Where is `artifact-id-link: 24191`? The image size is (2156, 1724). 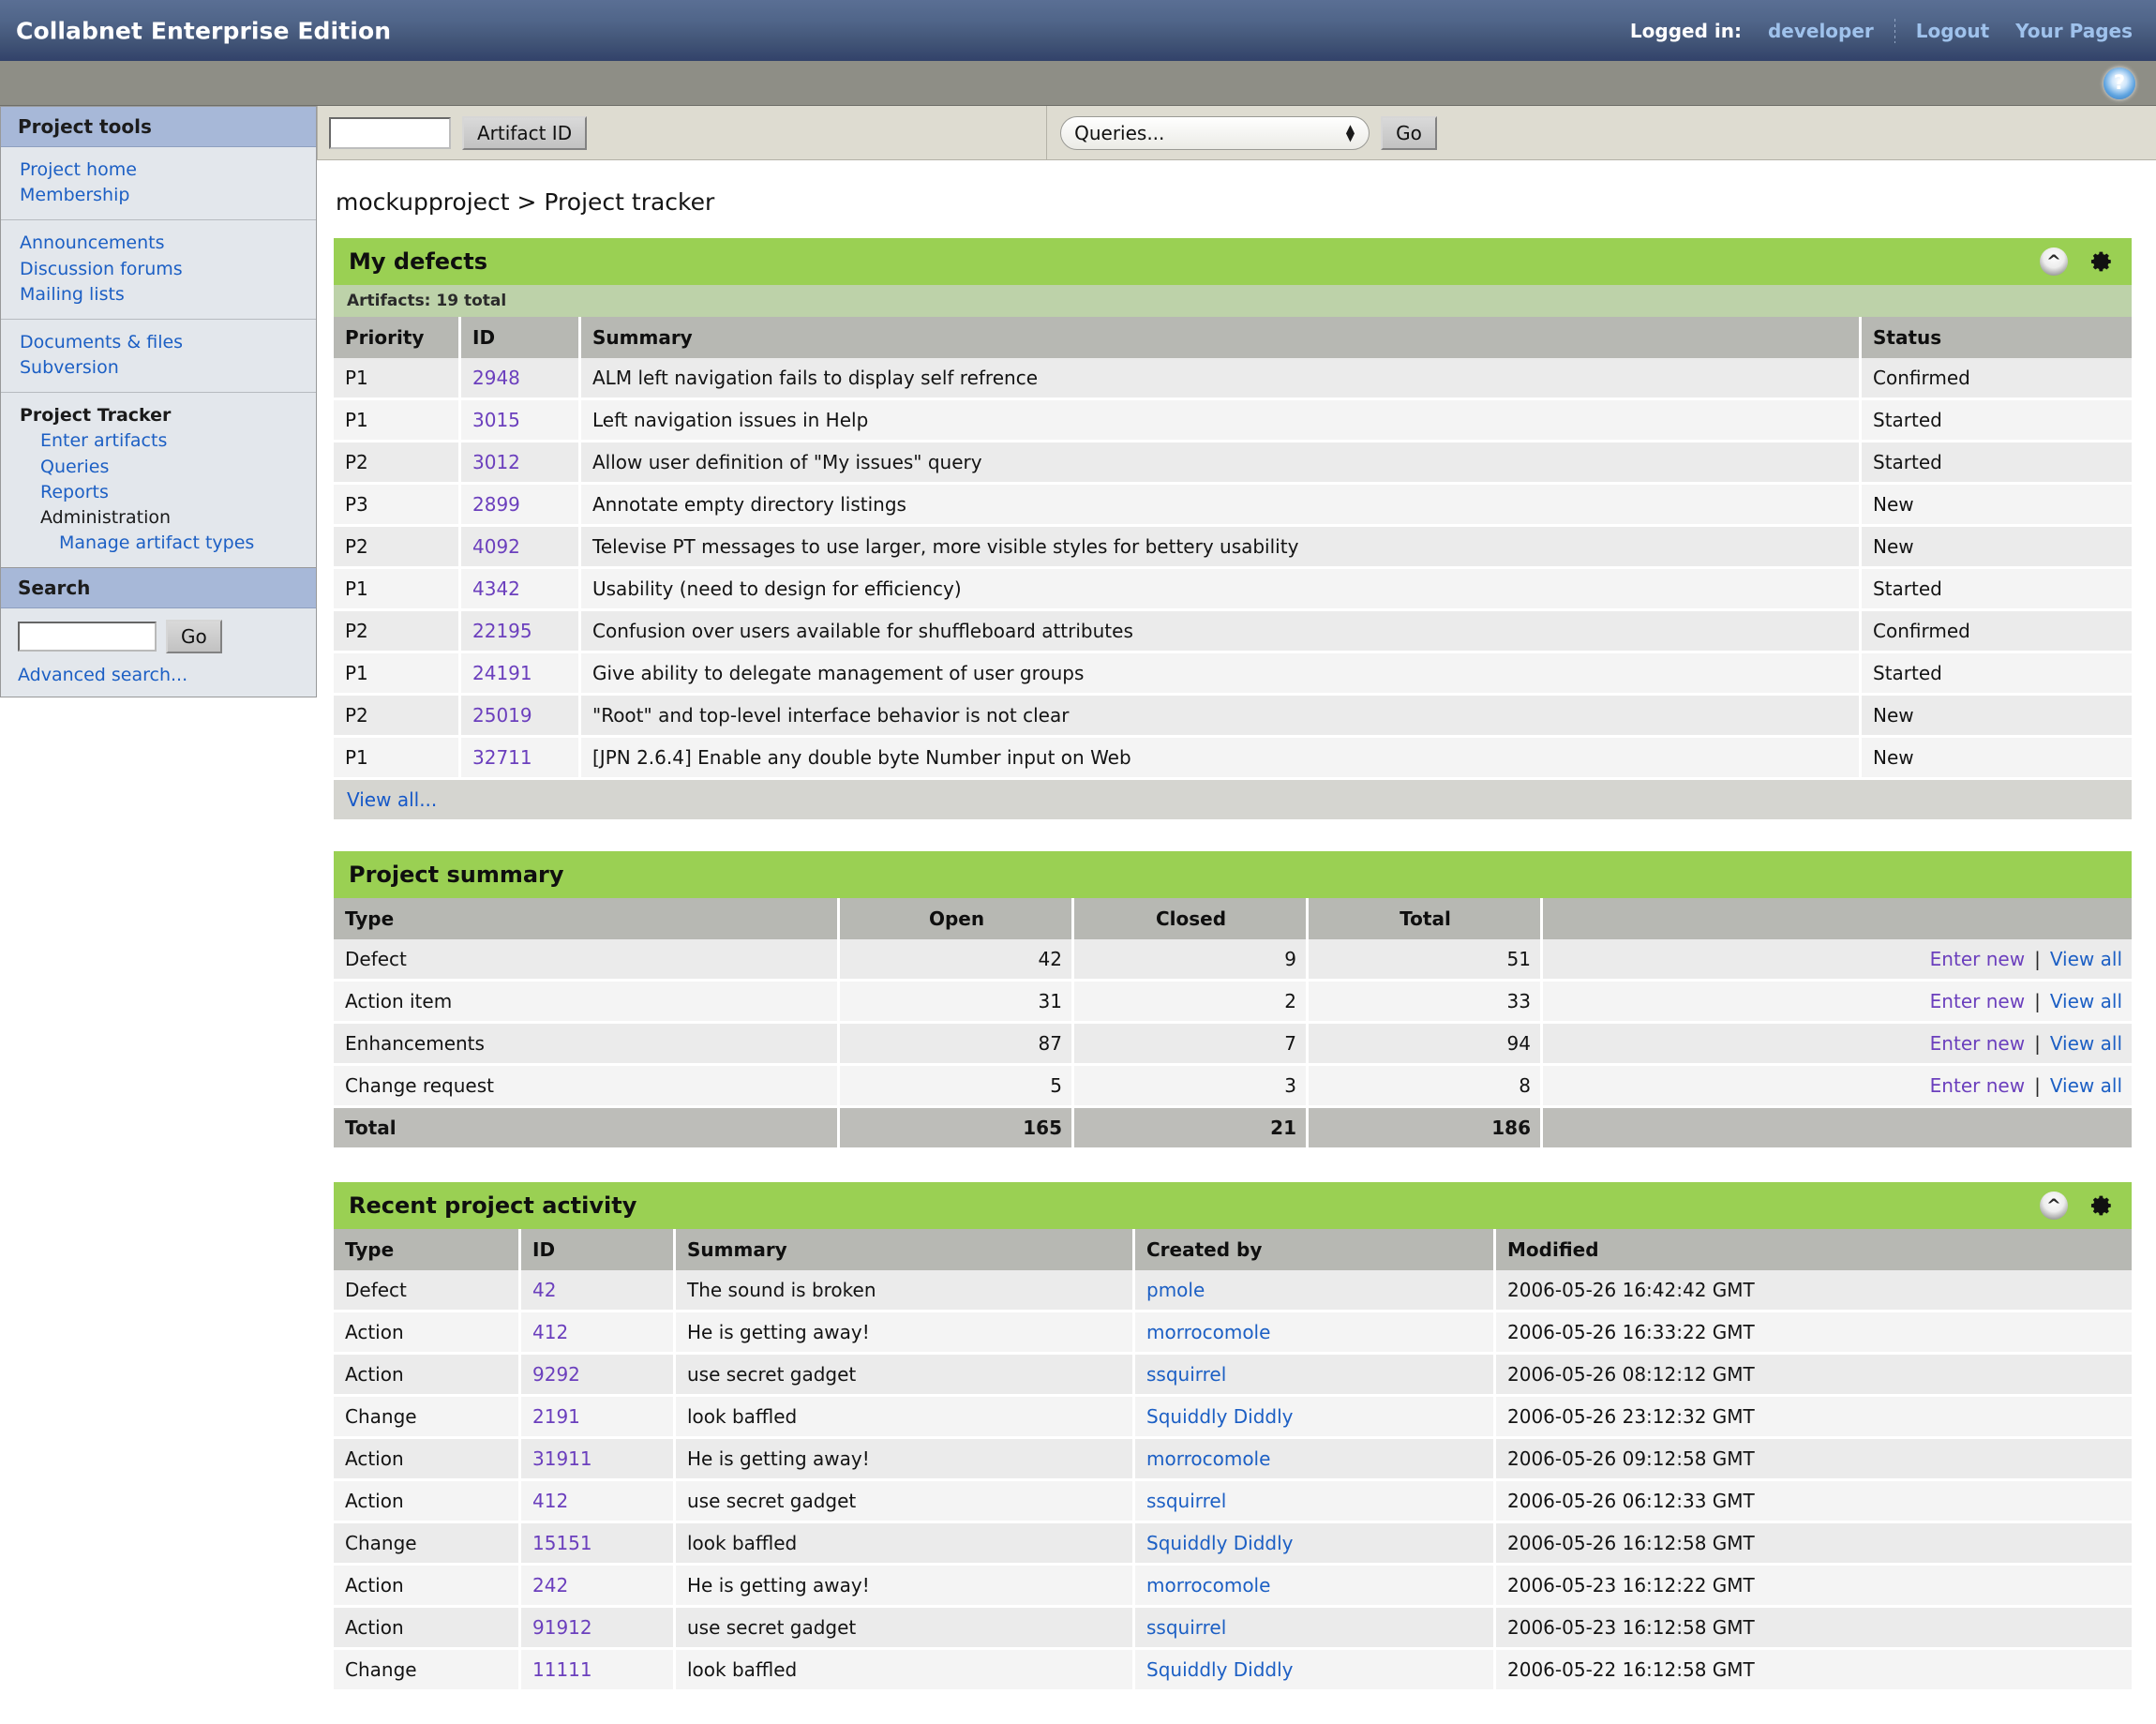
artifact-id-link: 24191 is located at coordinates (502, 673).